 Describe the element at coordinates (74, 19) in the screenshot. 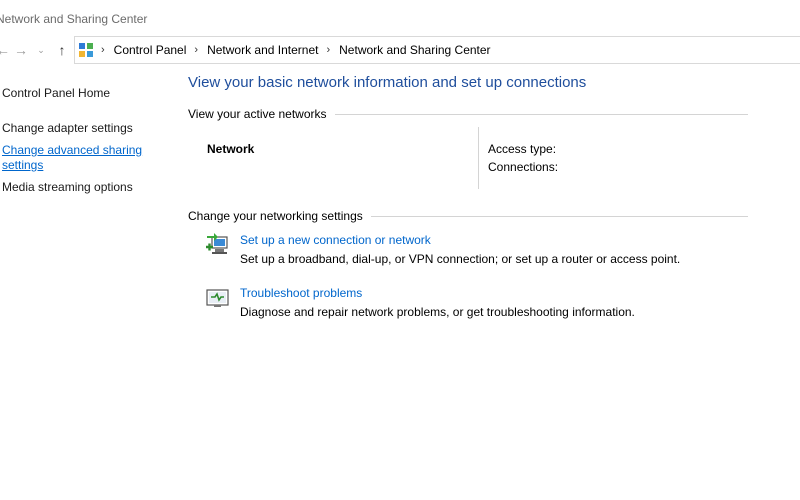

I see `window-title: Network and Sharing Center` at that location.